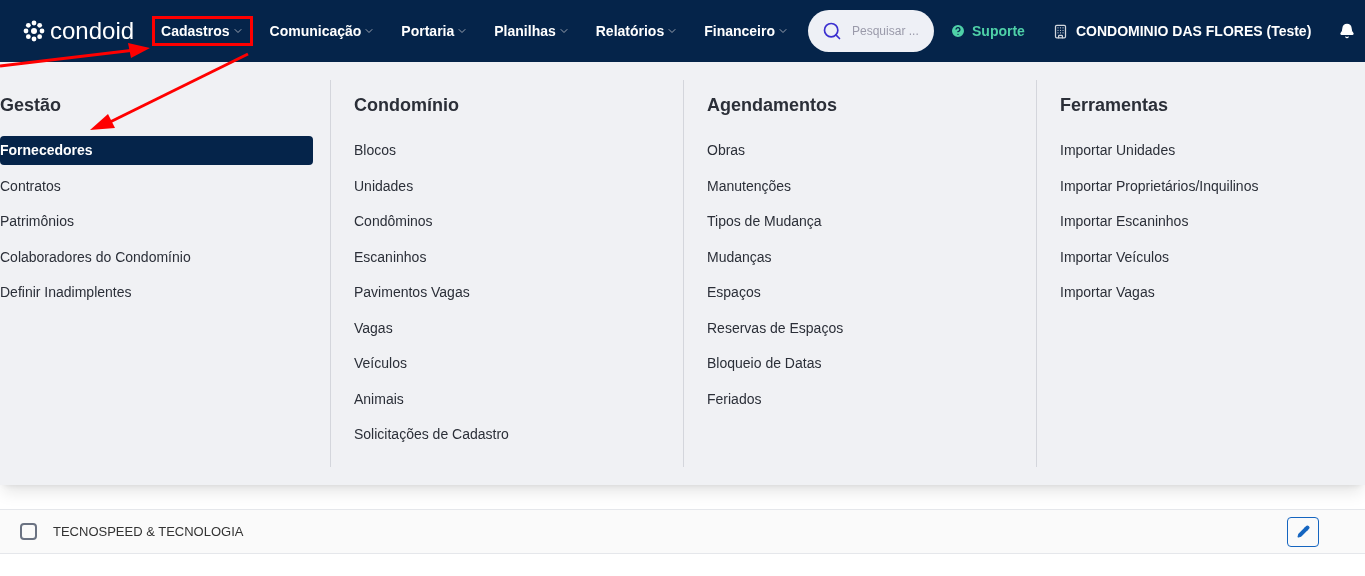  I want to click on menu-item: Obras, so click(863, 150).